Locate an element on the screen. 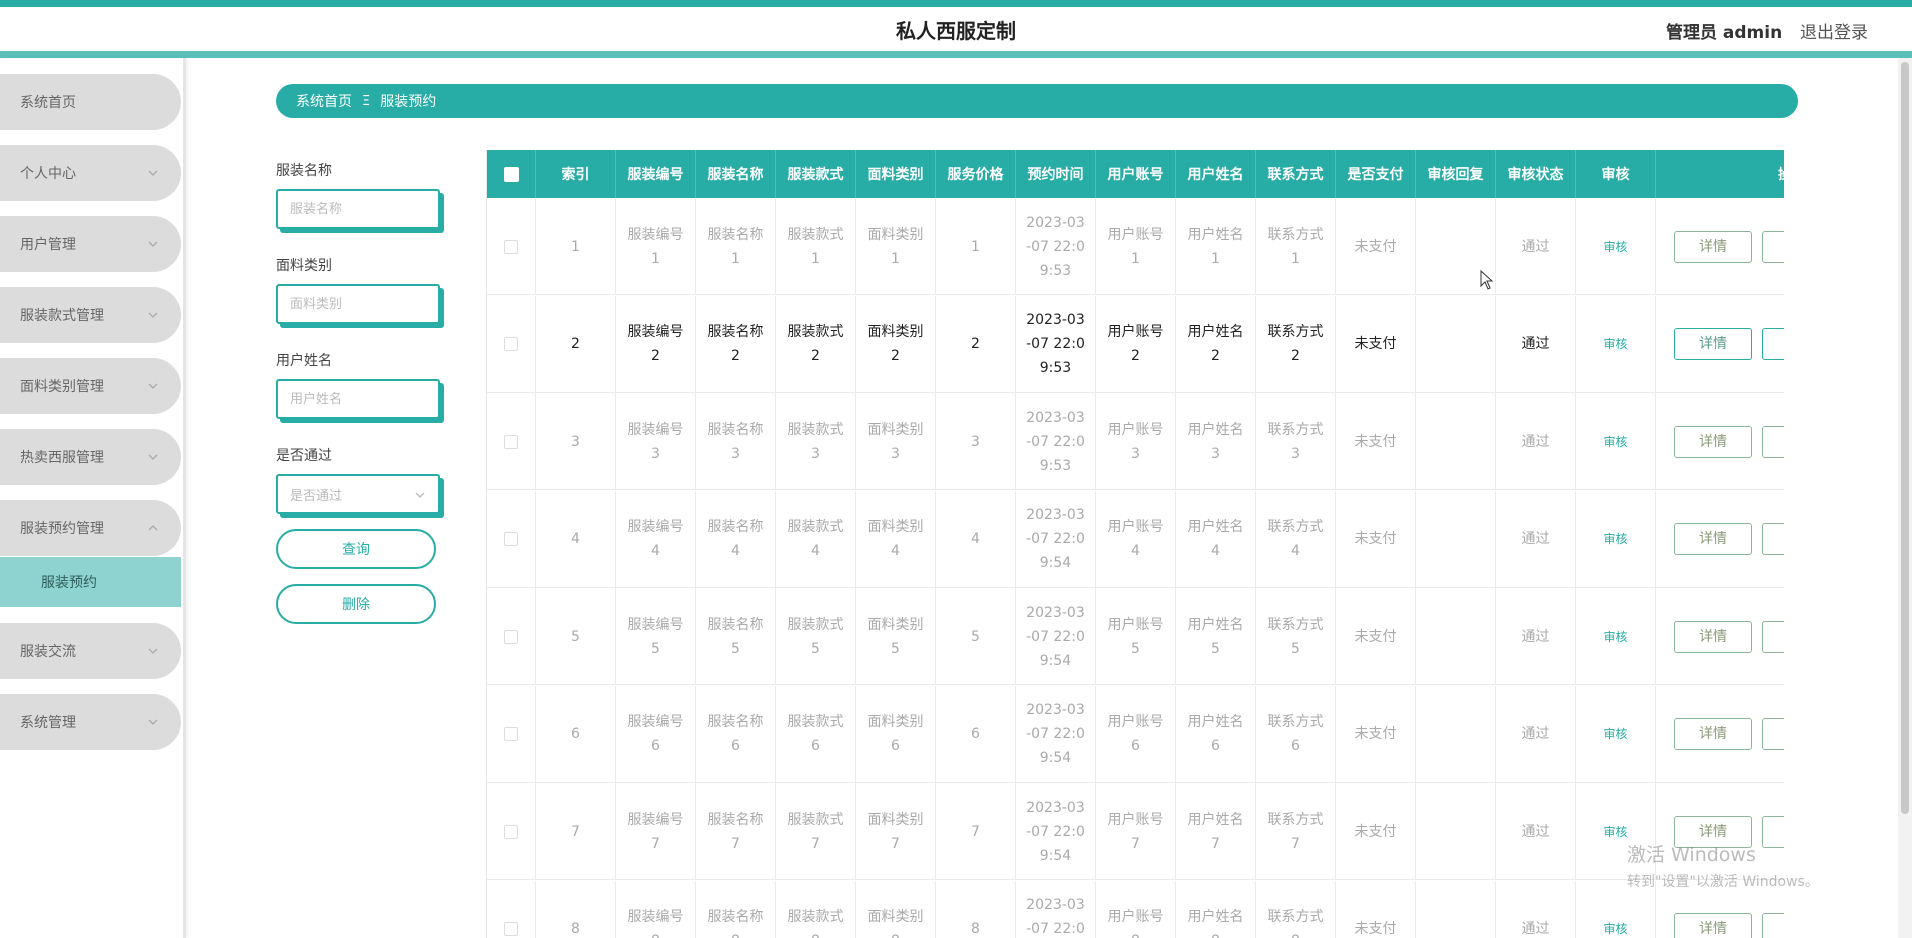  sidebar-subitem-reservation: 服装预约 is located at coordinates (90, 582).